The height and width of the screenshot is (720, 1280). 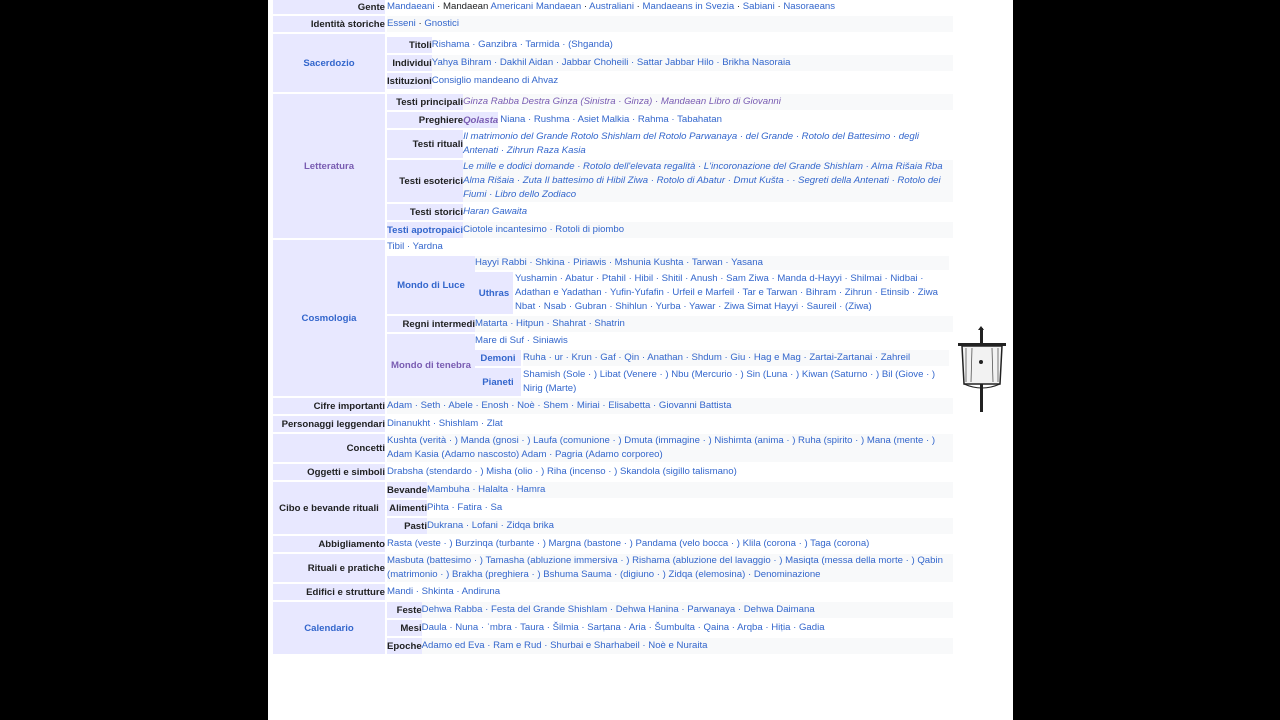 I want to click on group-label: Cifre importanti, so click(x=329, y=406).